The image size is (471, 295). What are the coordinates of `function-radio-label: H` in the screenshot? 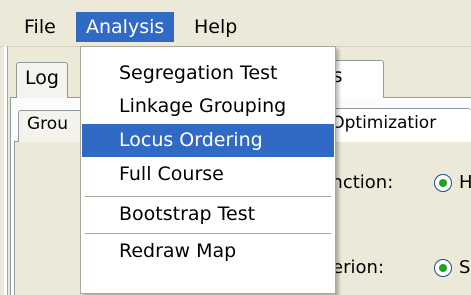 It's located at (465, 182).